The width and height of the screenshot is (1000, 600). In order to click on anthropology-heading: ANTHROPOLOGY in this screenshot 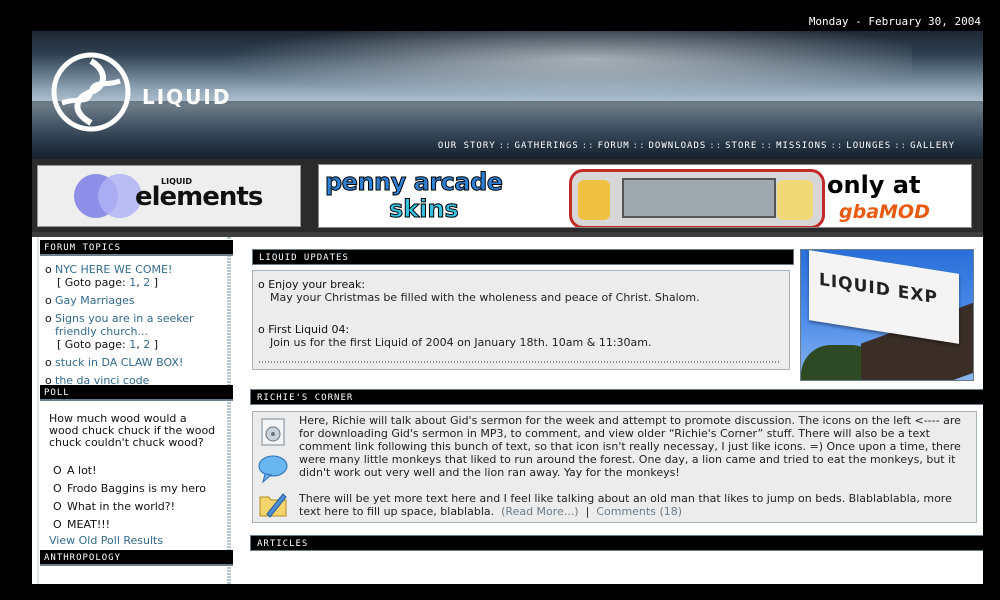, I will do `click(136, 558)`.